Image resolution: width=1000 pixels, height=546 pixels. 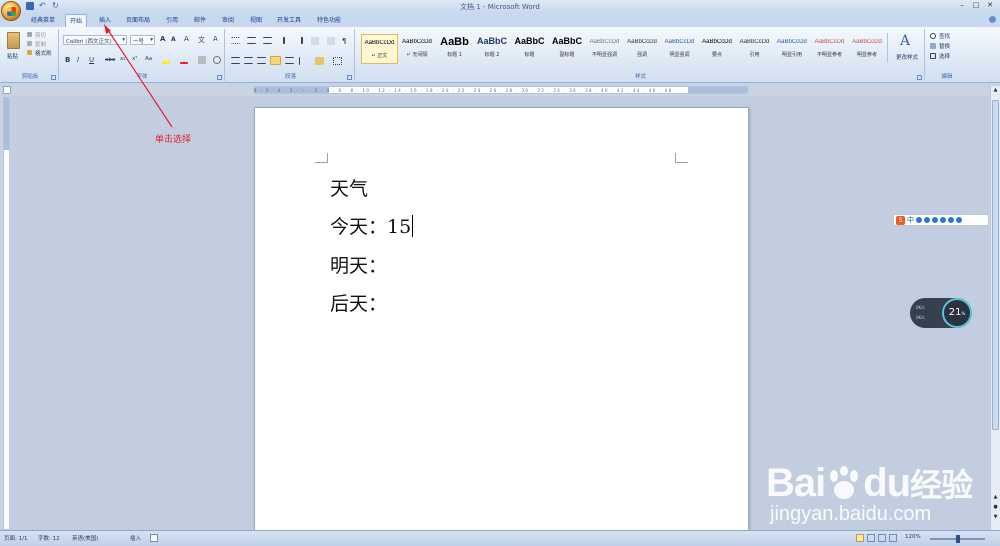 I want to click on keyboard-icon, so click(x=943, y=220).